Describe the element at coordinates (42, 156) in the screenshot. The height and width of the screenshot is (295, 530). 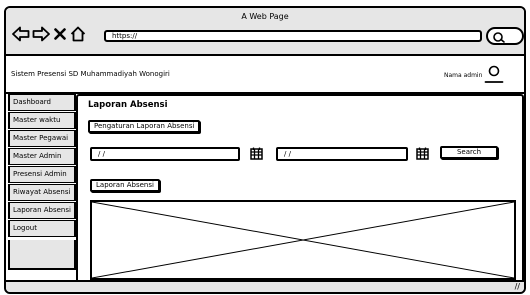
I see `sidebar-item-master-admin: Master Admin` at that location.